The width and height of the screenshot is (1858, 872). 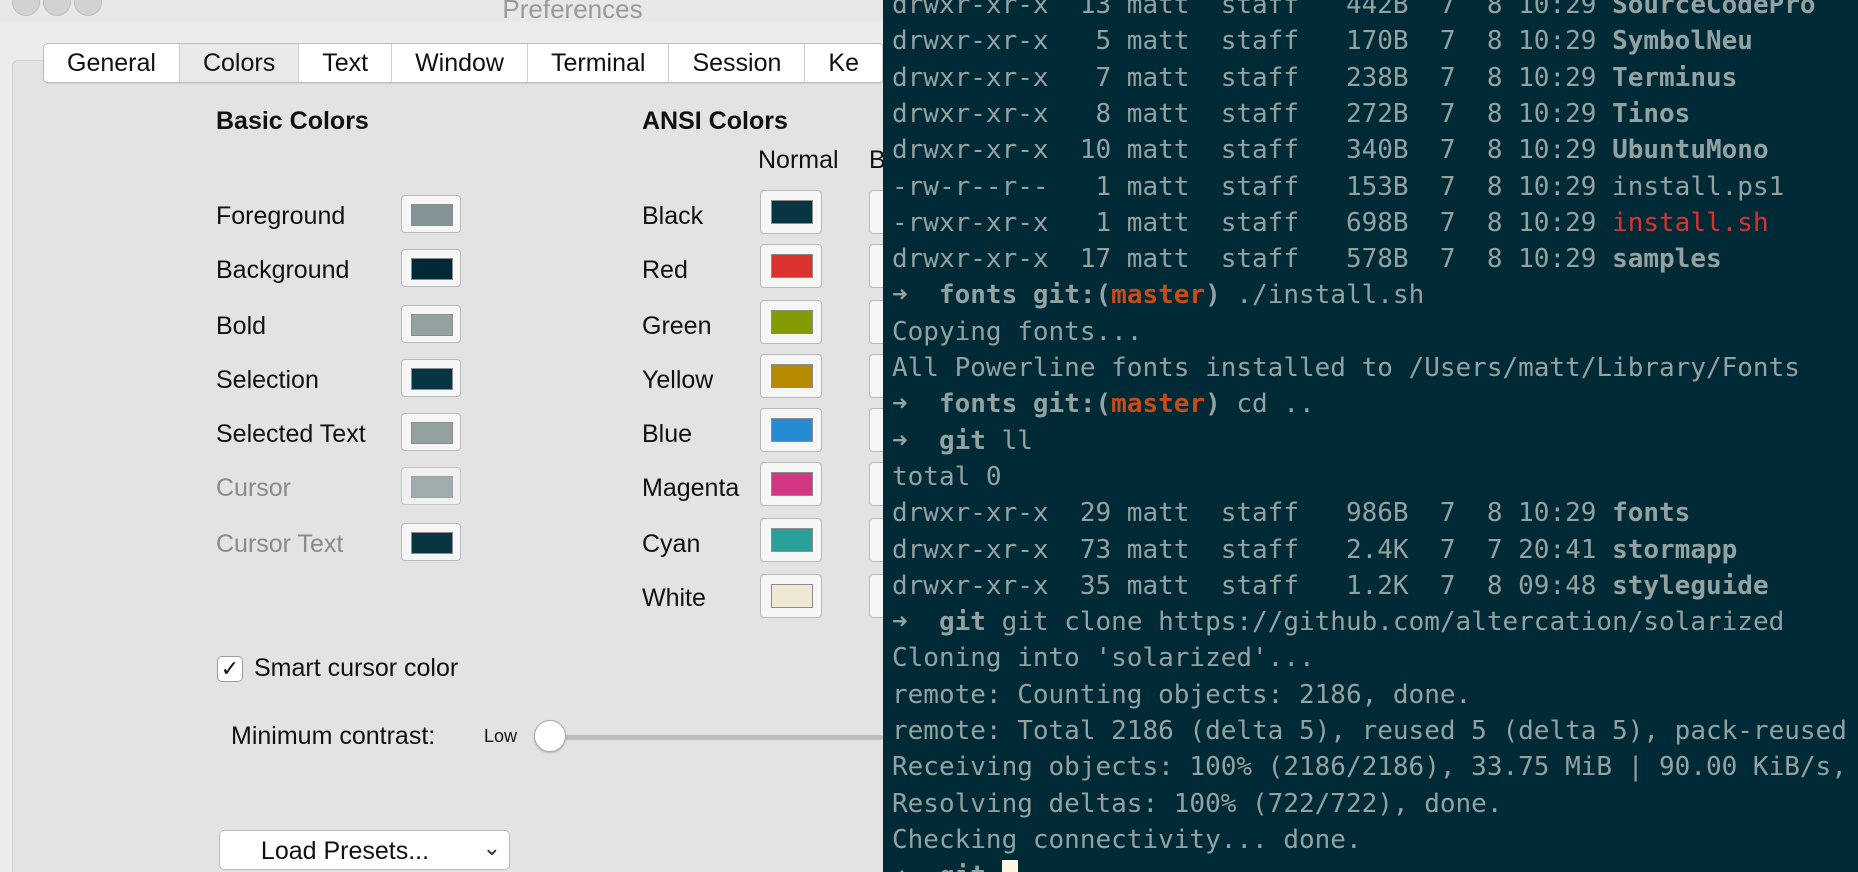 I want to click on ansi-blue-color-well, so click(x=791, y=430).